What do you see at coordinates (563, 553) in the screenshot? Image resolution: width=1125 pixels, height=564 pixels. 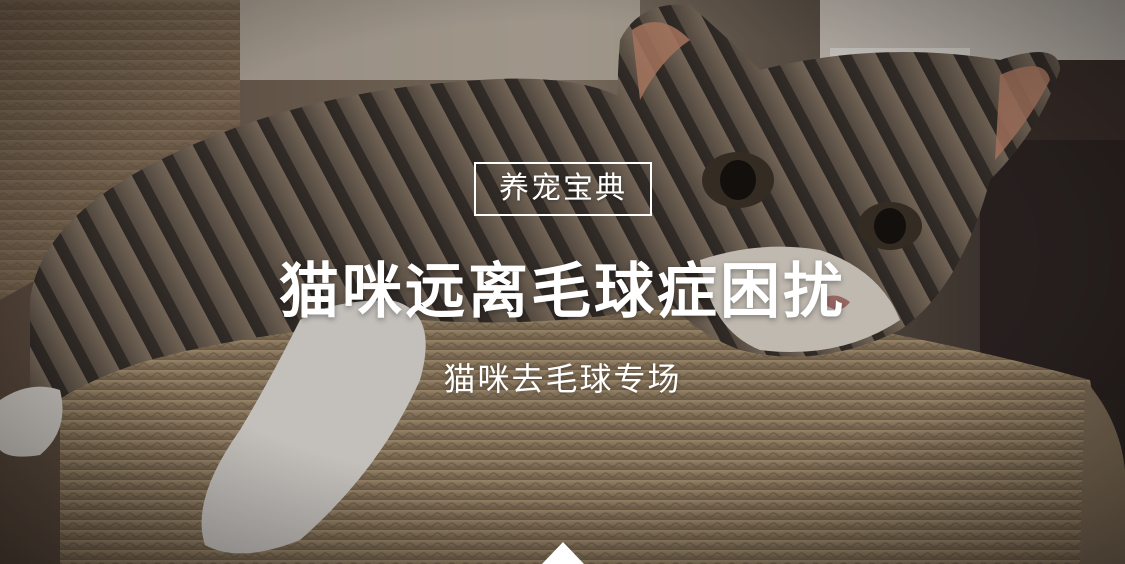 I see `triangle-up-icon` at bounding box center [563, 553].